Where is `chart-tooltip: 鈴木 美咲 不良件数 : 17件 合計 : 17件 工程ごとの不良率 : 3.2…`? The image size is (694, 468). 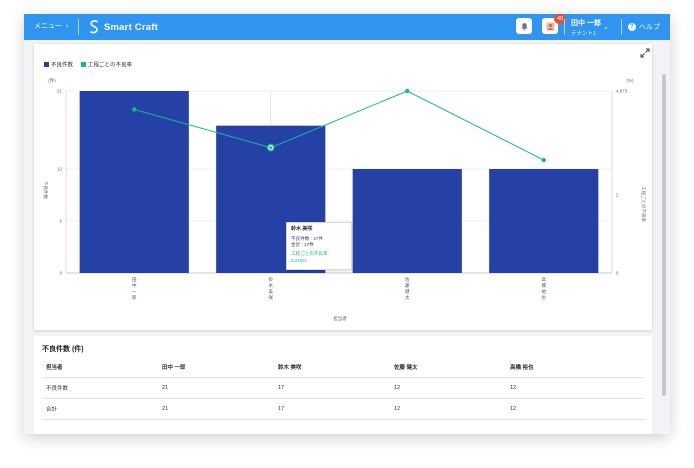 chart-tooltip: 鈴木 美咲 不良件数 : 17件 合計 : 17件 工程ごとの不良率 : 3.2… is located at coordinates (319, 246).